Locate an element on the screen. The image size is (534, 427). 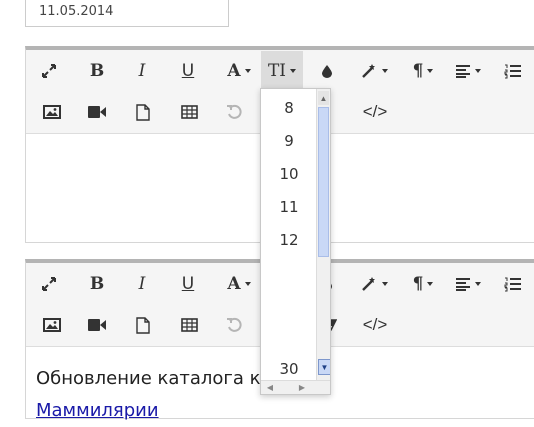
scroll-left-arrow: ◀ is located at coordinates (270, 387).